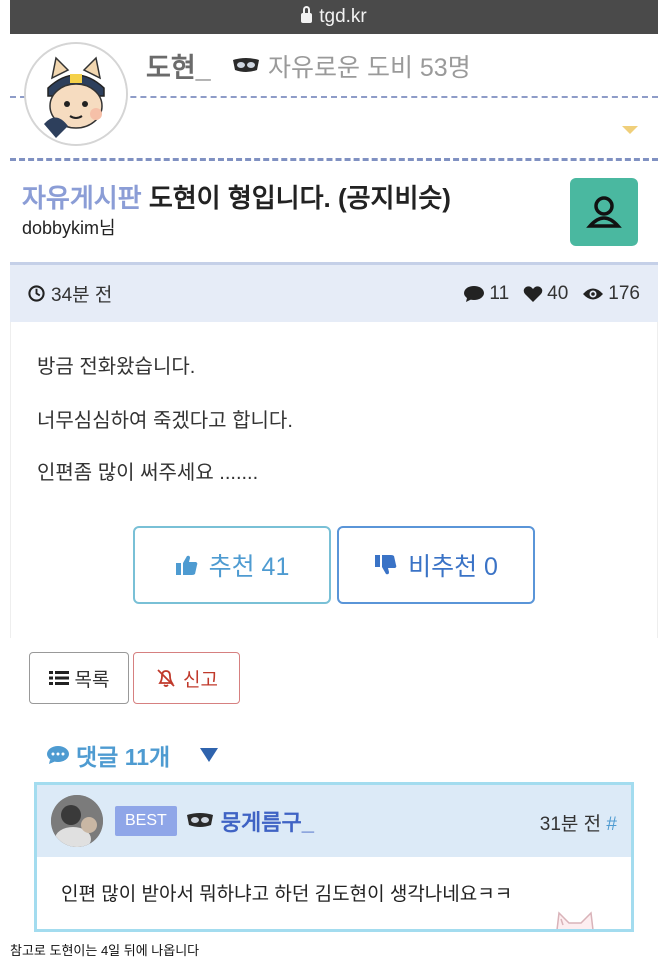 This screenshot has width=663, height=973. I want to click on photo-avatar-icon, so click(77, 821).